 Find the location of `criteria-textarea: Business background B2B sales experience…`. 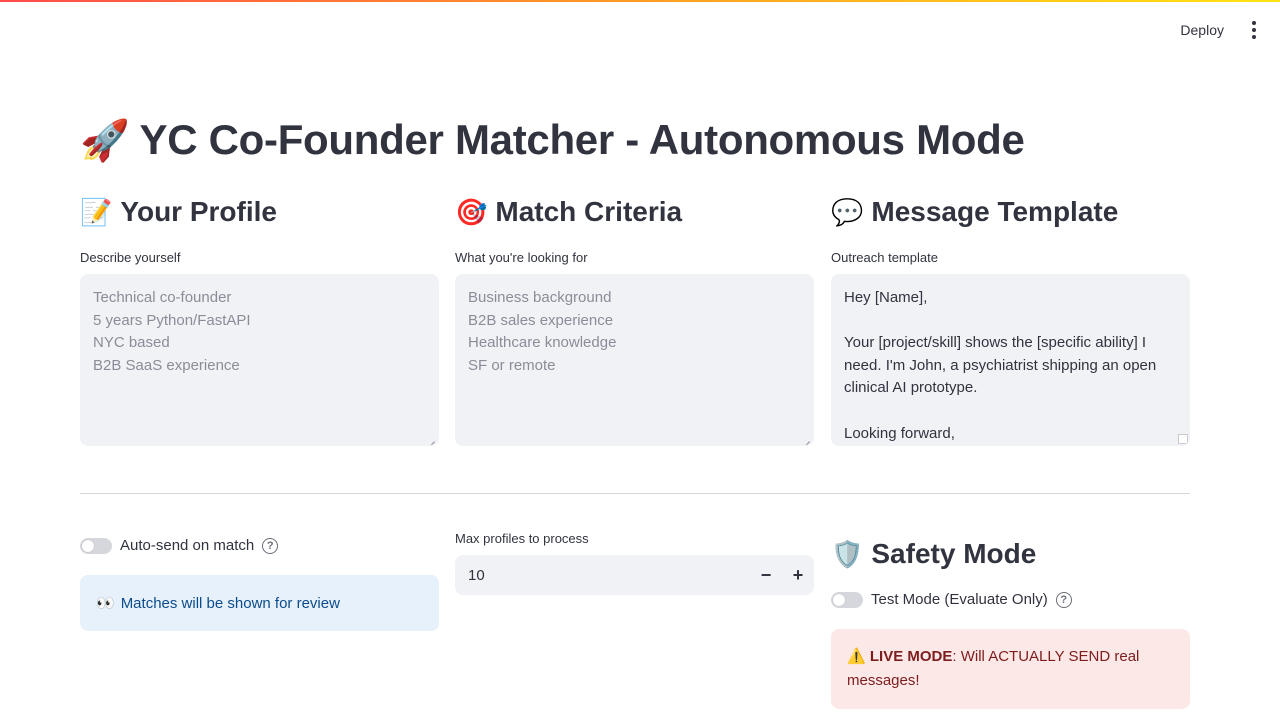

criteria-textarea: Business background B2B sales experience… is located at coordinates (634, 360).